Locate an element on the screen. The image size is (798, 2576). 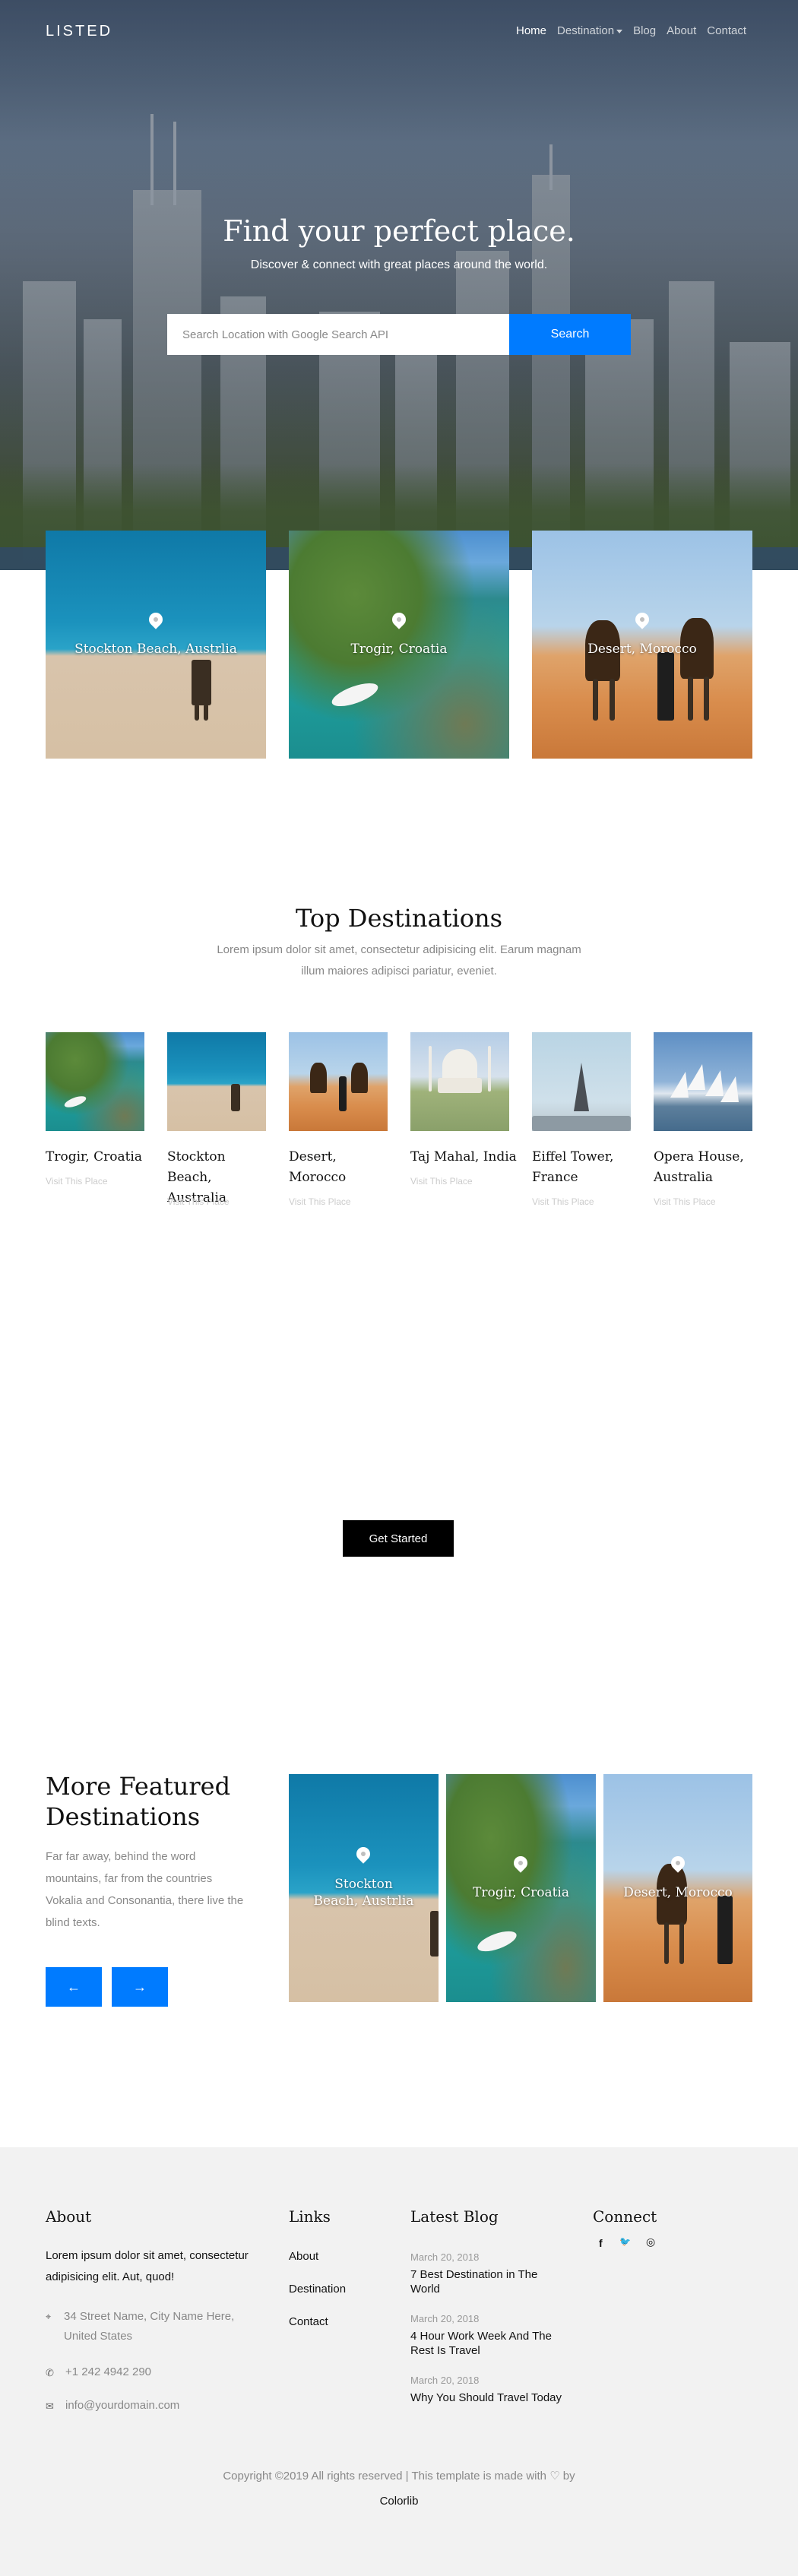
footer-link-contact: Contact is located at coordinates (308, 2321).